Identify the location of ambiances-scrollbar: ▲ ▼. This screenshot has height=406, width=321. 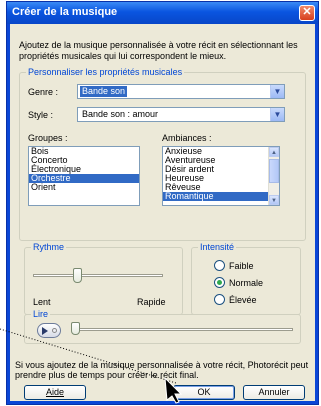
(273, 176).